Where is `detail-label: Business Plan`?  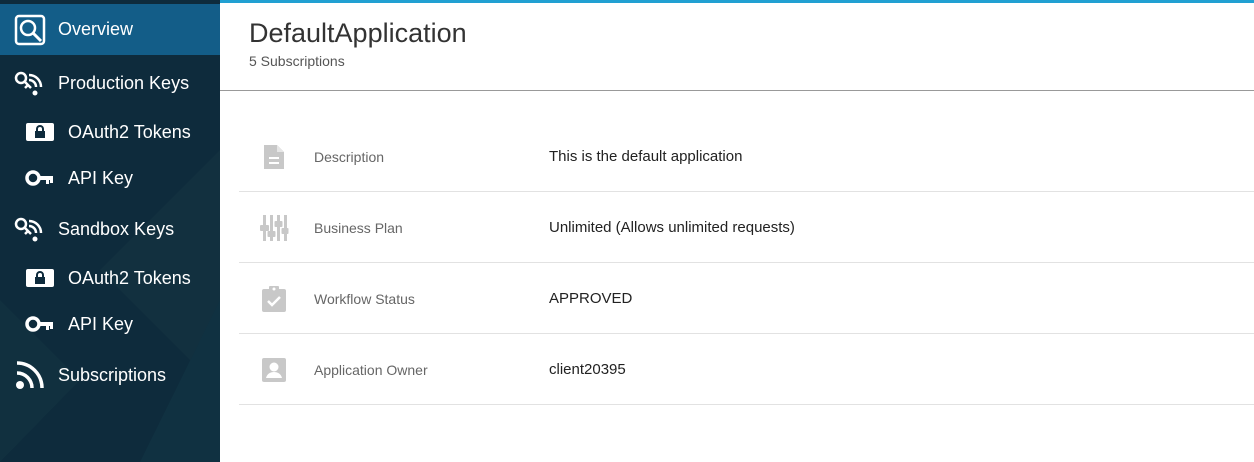
detail-label: Business Plan is located at coordinates (358, 228).